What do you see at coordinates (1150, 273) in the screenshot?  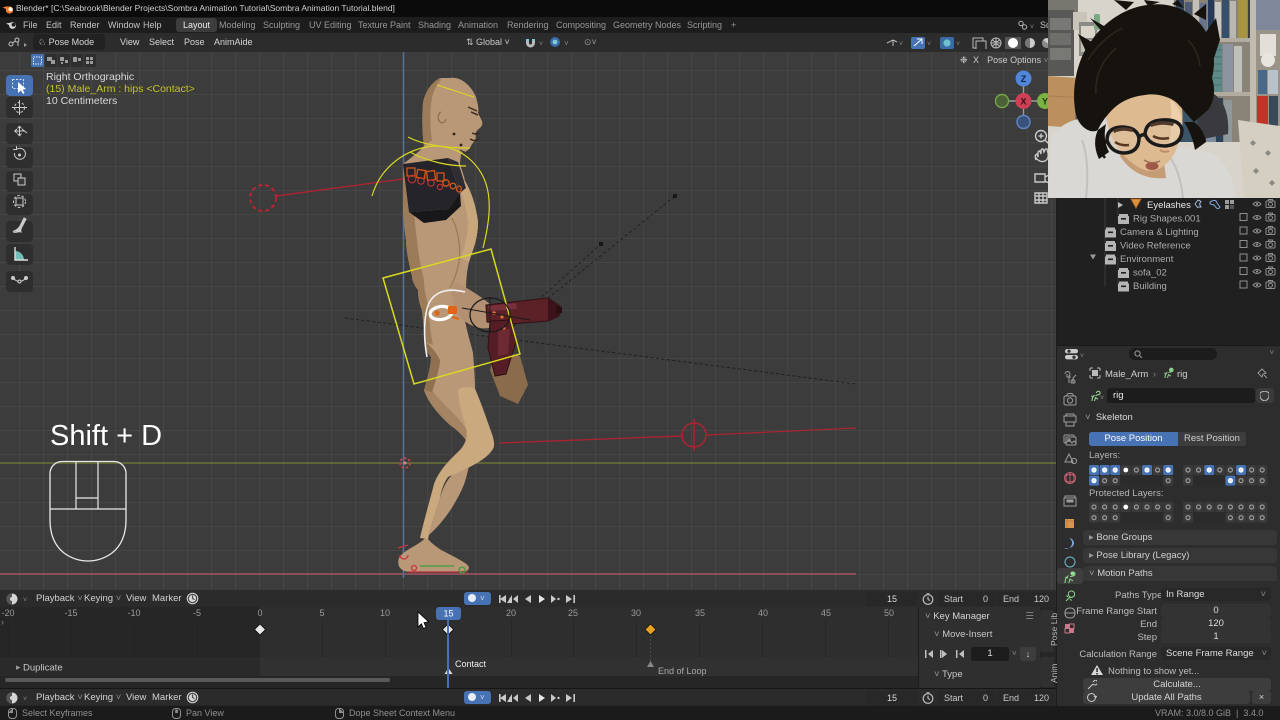 I see `svg-text: sofa_02` at bounding box center [1150, 273].